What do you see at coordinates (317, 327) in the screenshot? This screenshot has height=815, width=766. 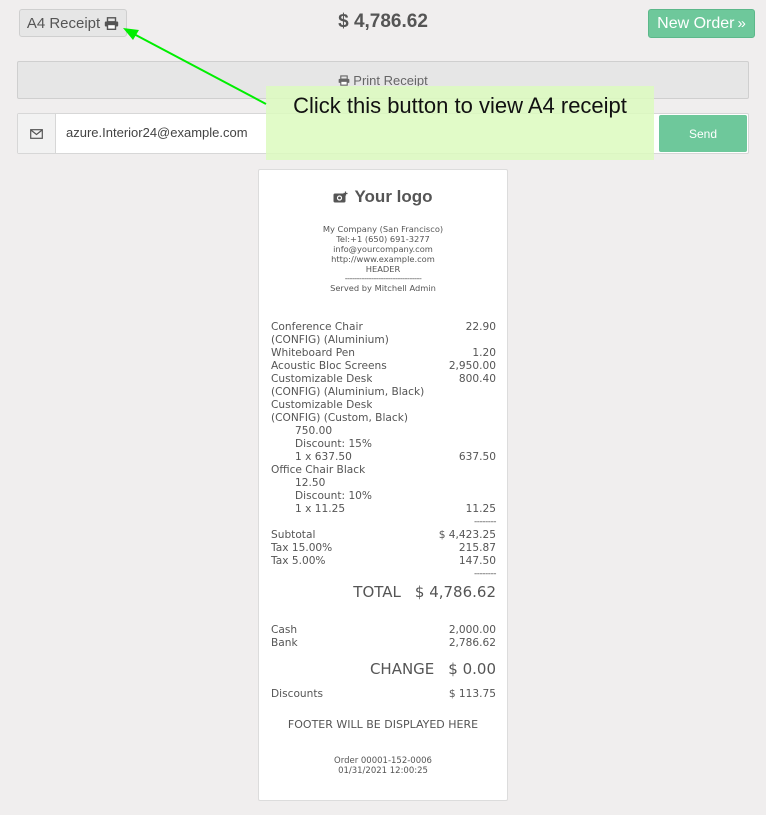 I see `order-line-label: Conference Chair` at bounding box center [317, 327].